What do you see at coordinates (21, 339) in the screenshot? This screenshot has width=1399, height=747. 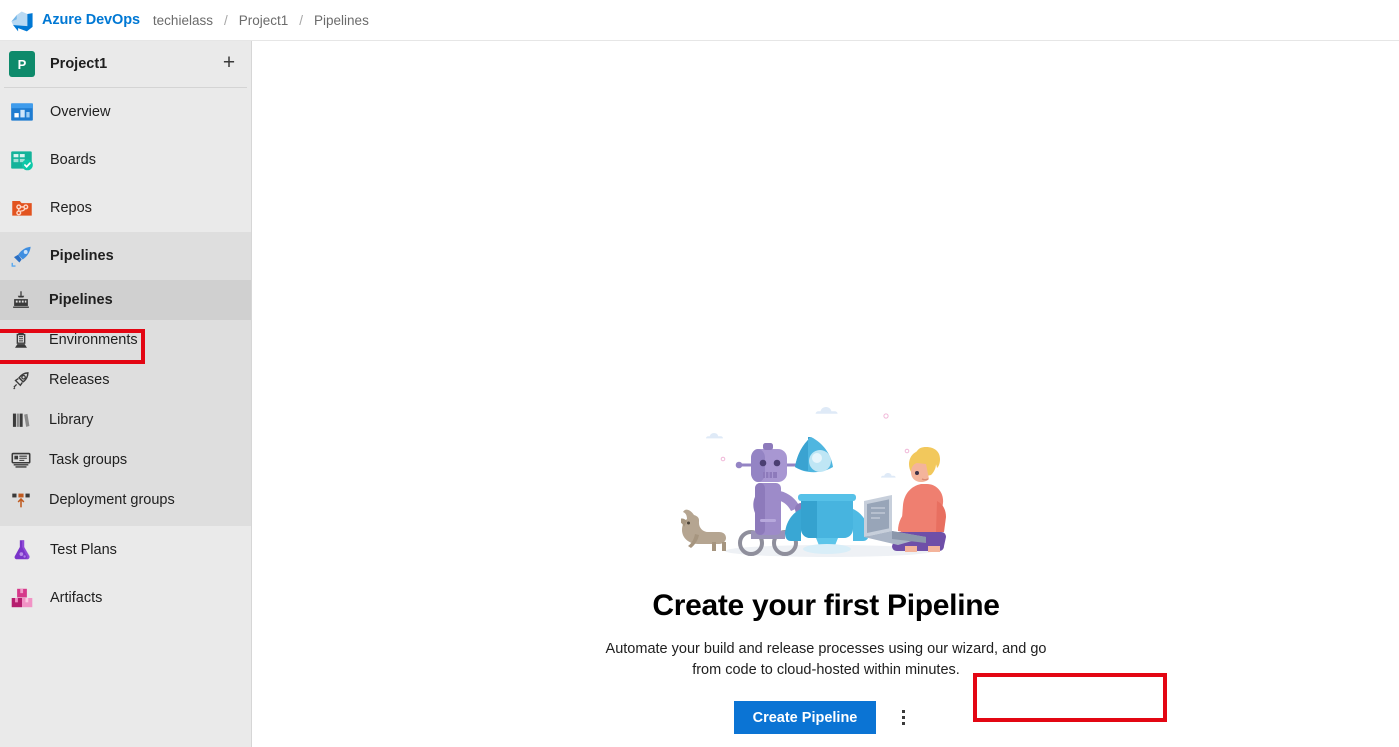 I see `server-tower-icon` at bounding box center [21, 339].